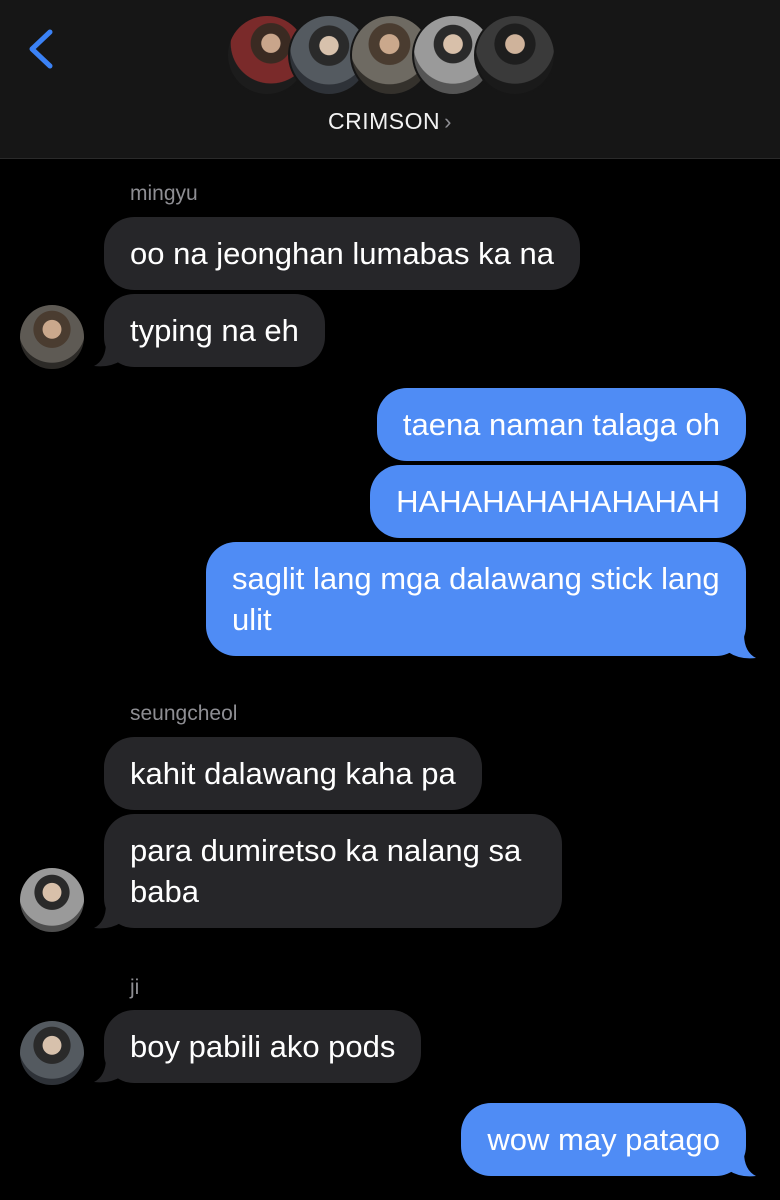 The width and height of the screenshot is (780, 1200). What do you see at coordinates (561, 424) in the screenshot?
I see `outgoing-message: taena naman talaga oh` at bounding box center [561, 424].